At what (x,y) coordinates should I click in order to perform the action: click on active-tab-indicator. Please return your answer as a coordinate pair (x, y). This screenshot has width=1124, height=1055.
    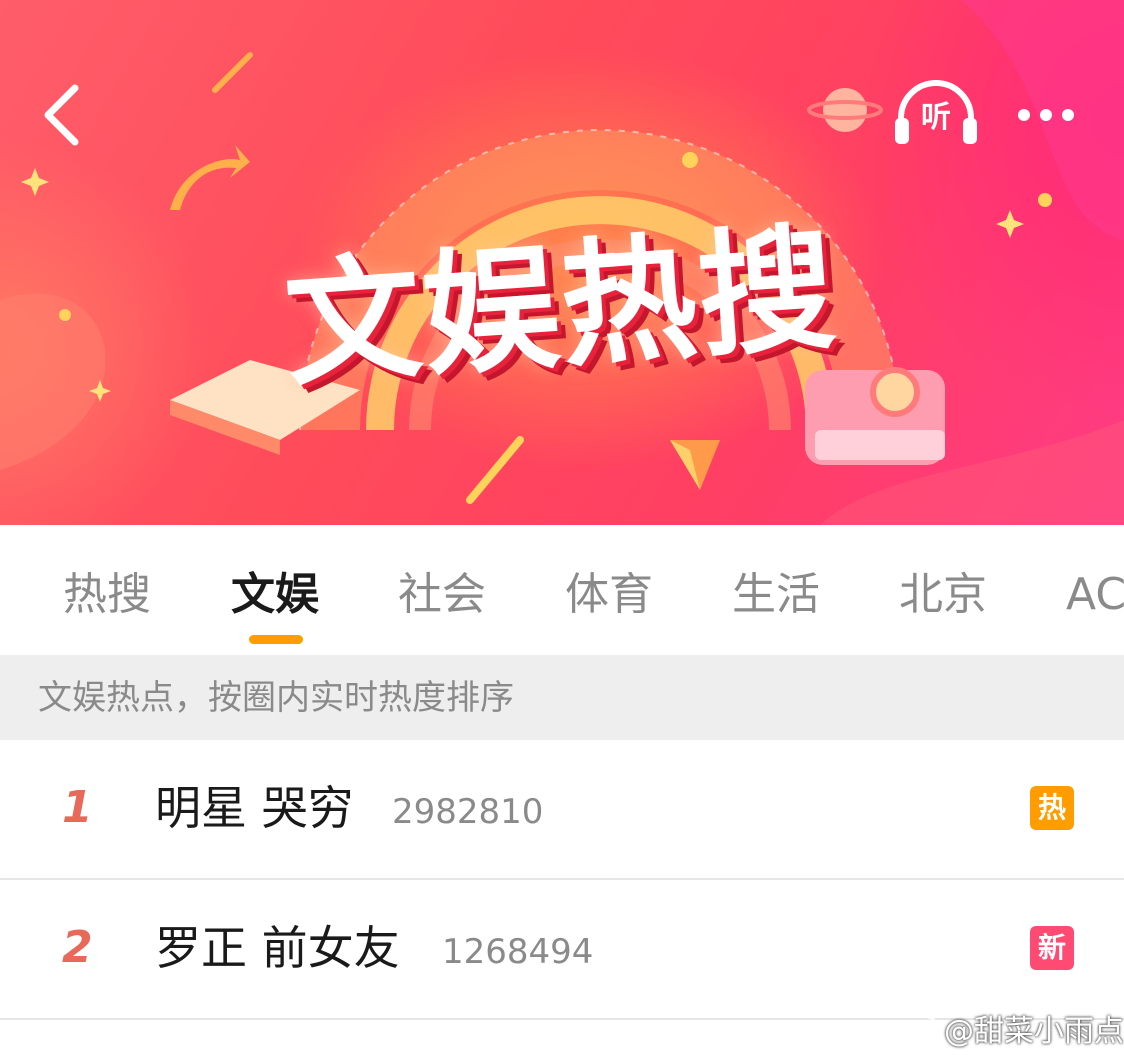
    Looking at the image, I should click on (276, 639).